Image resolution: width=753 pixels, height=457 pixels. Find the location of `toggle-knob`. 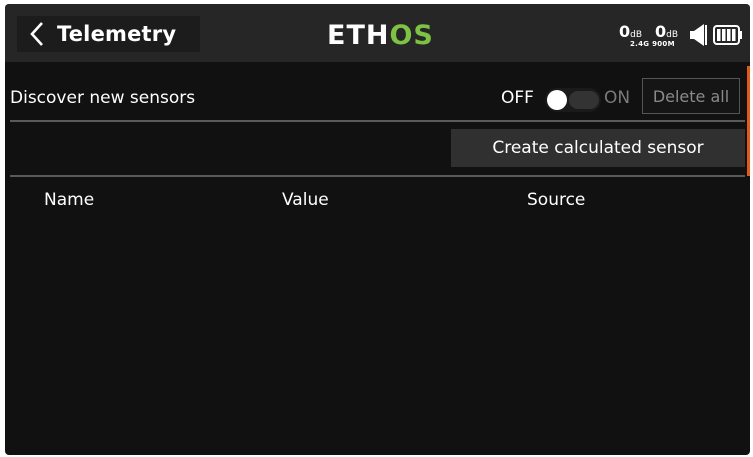

toggle-knob is located at coordinates (557, 100).